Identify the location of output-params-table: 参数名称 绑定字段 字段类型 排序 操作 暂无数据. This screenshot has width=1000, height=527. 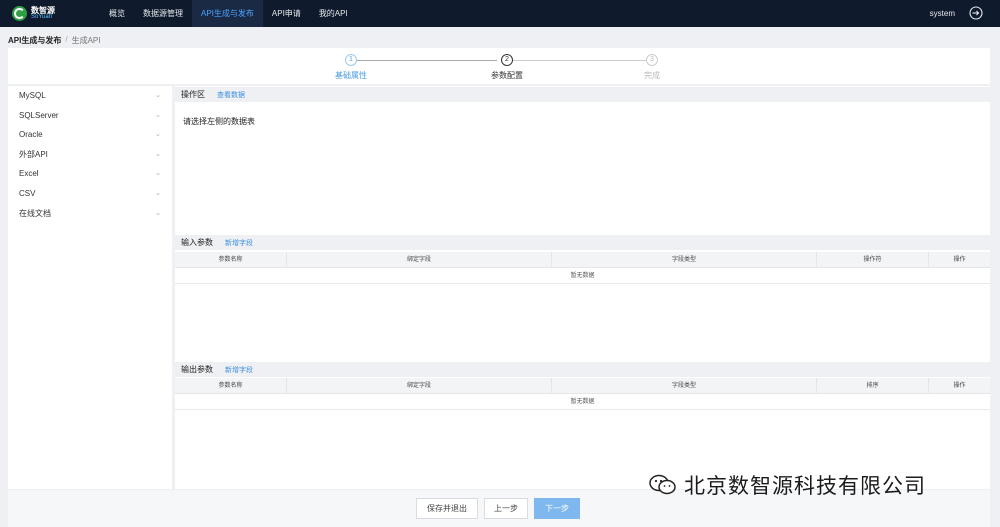
(582, 394).